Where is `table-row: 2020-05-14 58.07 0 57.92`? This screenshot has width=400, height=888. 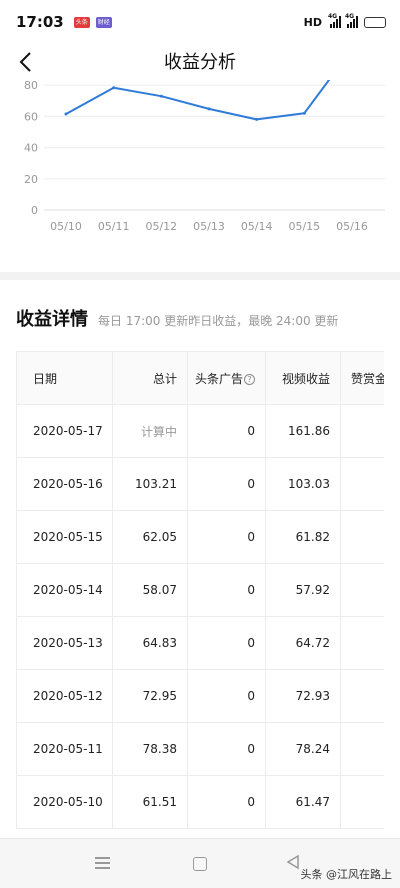
table-row: 2020-05-14 58.07 0 57.92 is located at coordinates (200, 590).